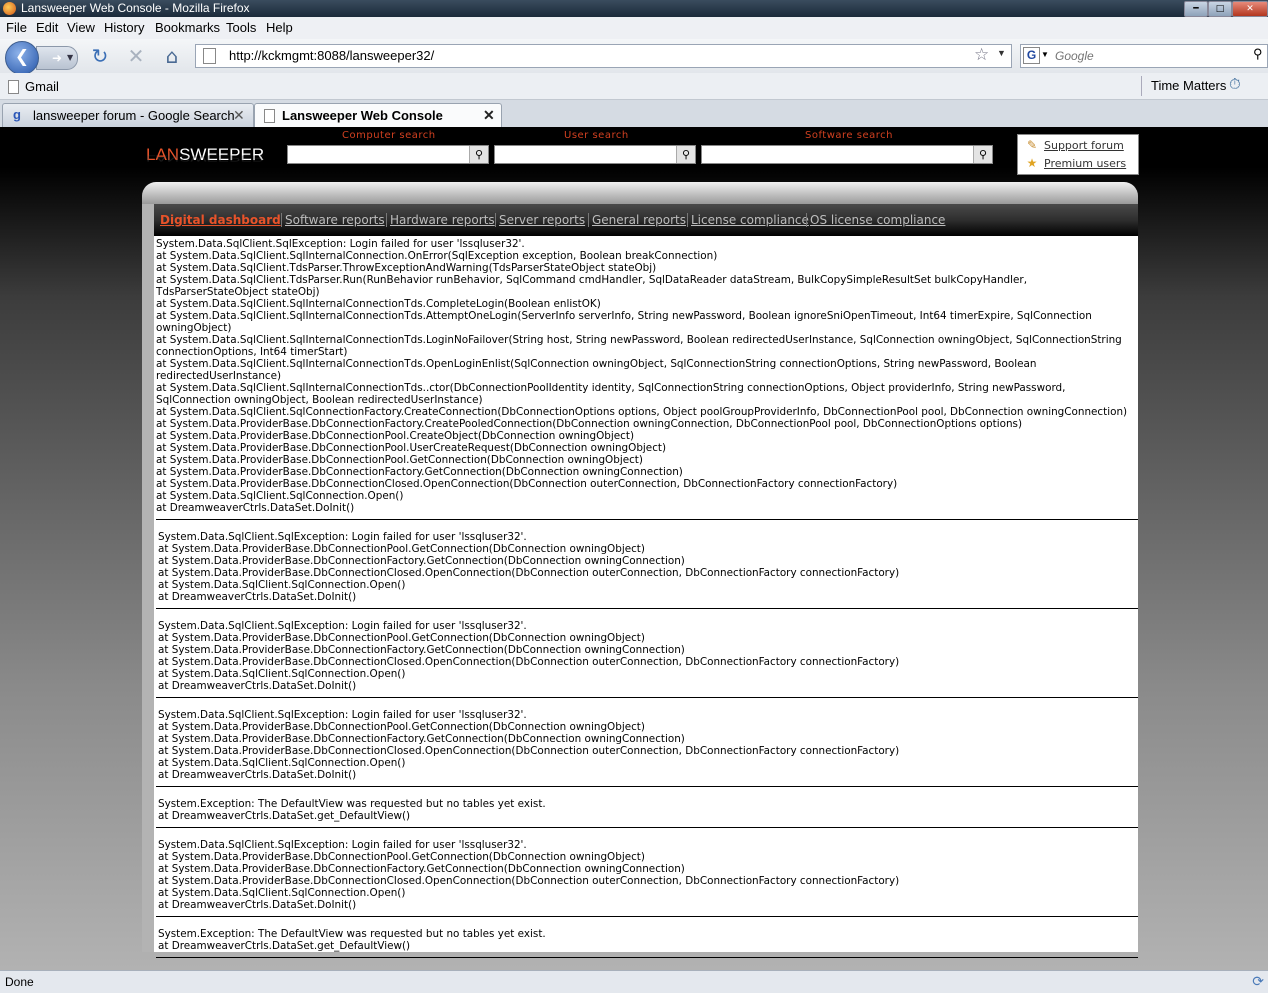 The height and width of the screenshot is (993, 1268). I want to click on software-search-input, so click(836, 154).